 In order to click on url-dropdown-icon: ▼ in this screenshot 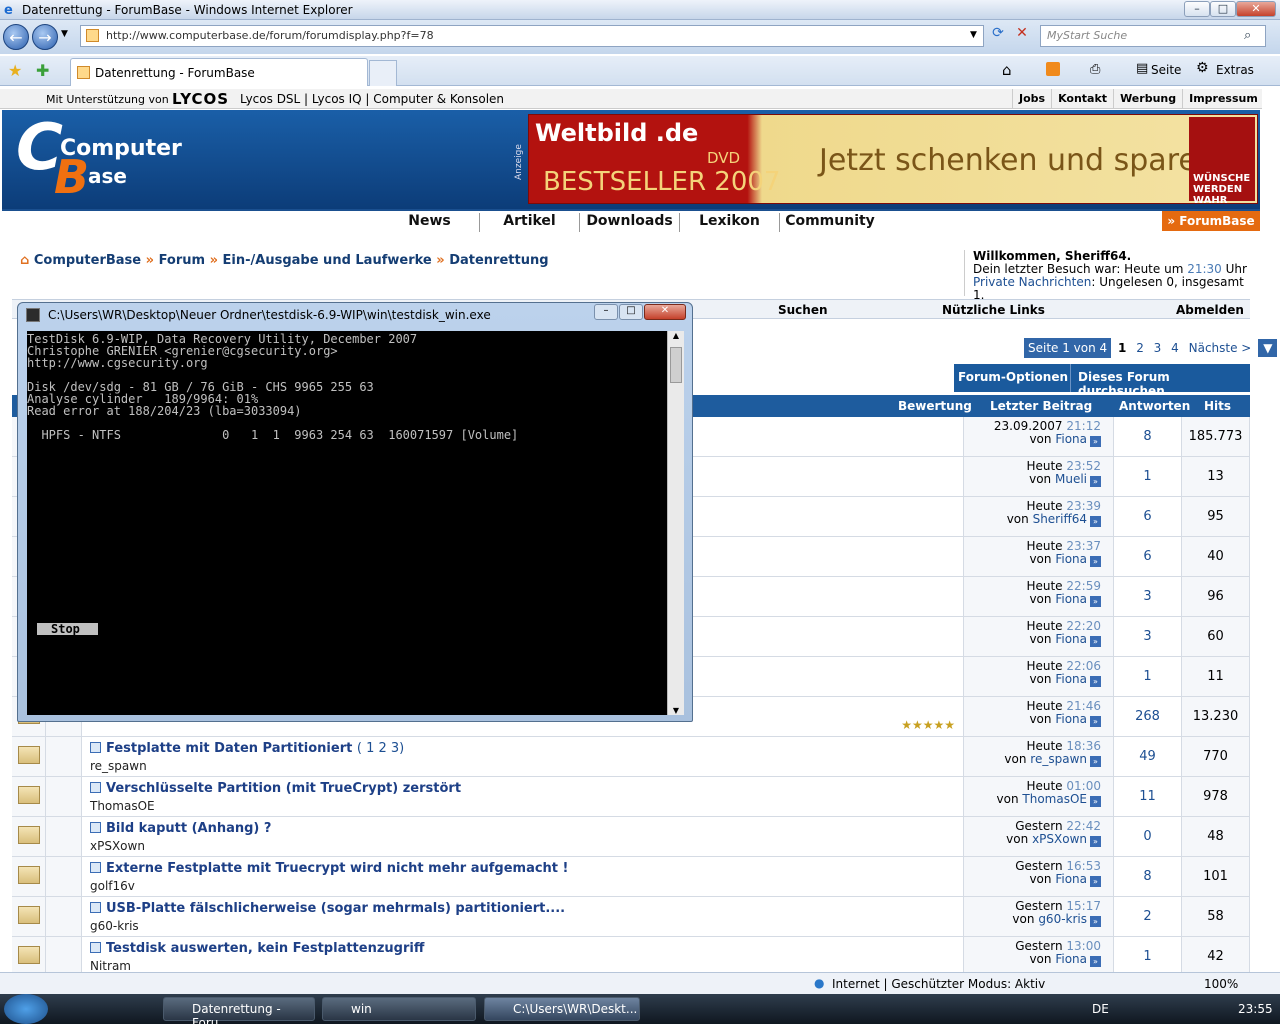, I will do `click(973, 35)`.